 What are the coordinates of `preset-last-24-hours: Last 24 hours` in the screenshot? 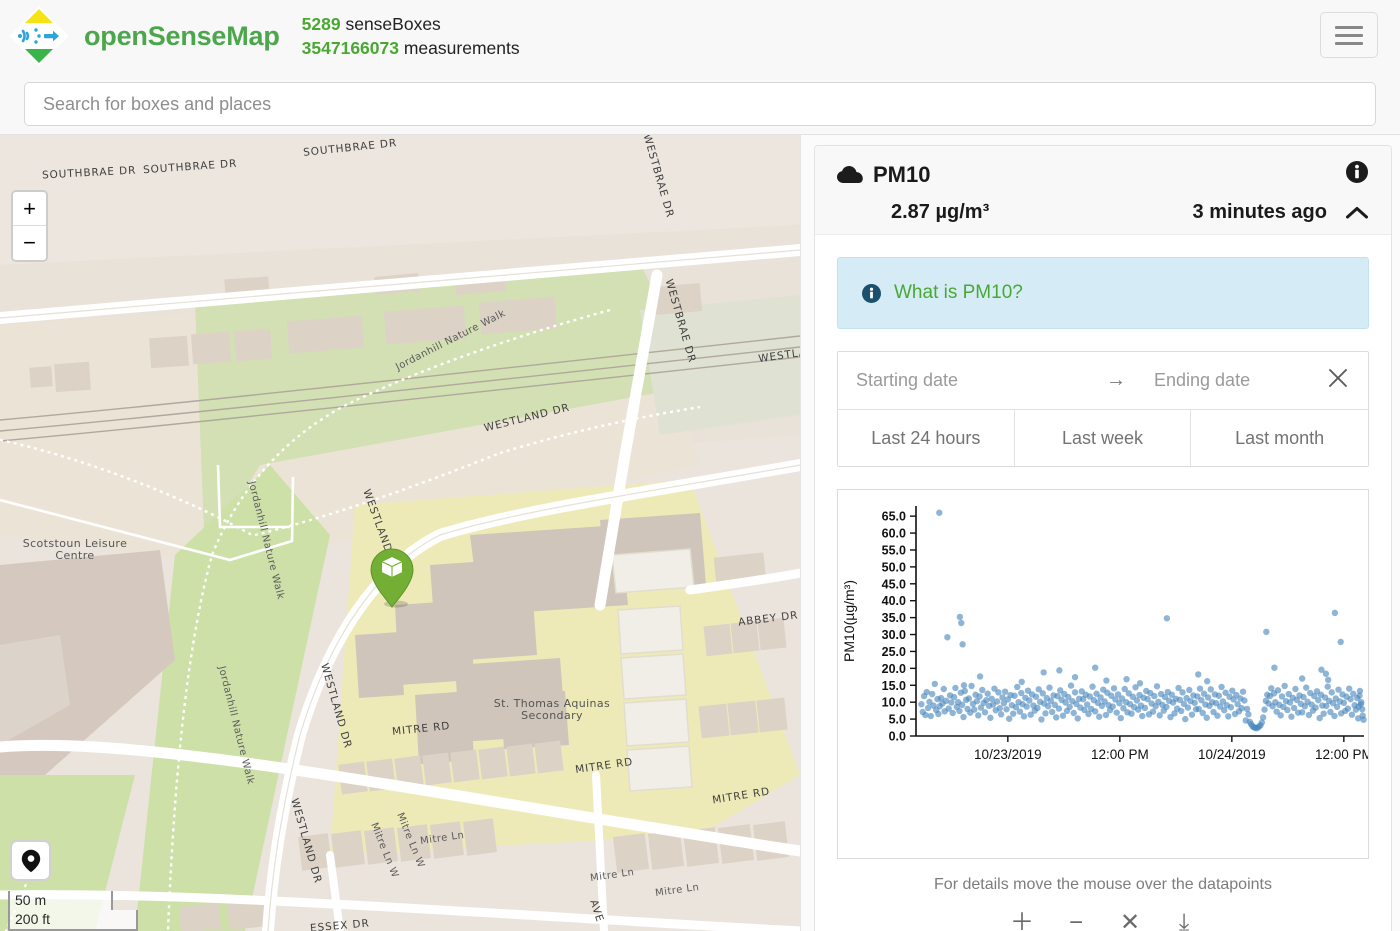 It's located at (926, 438).